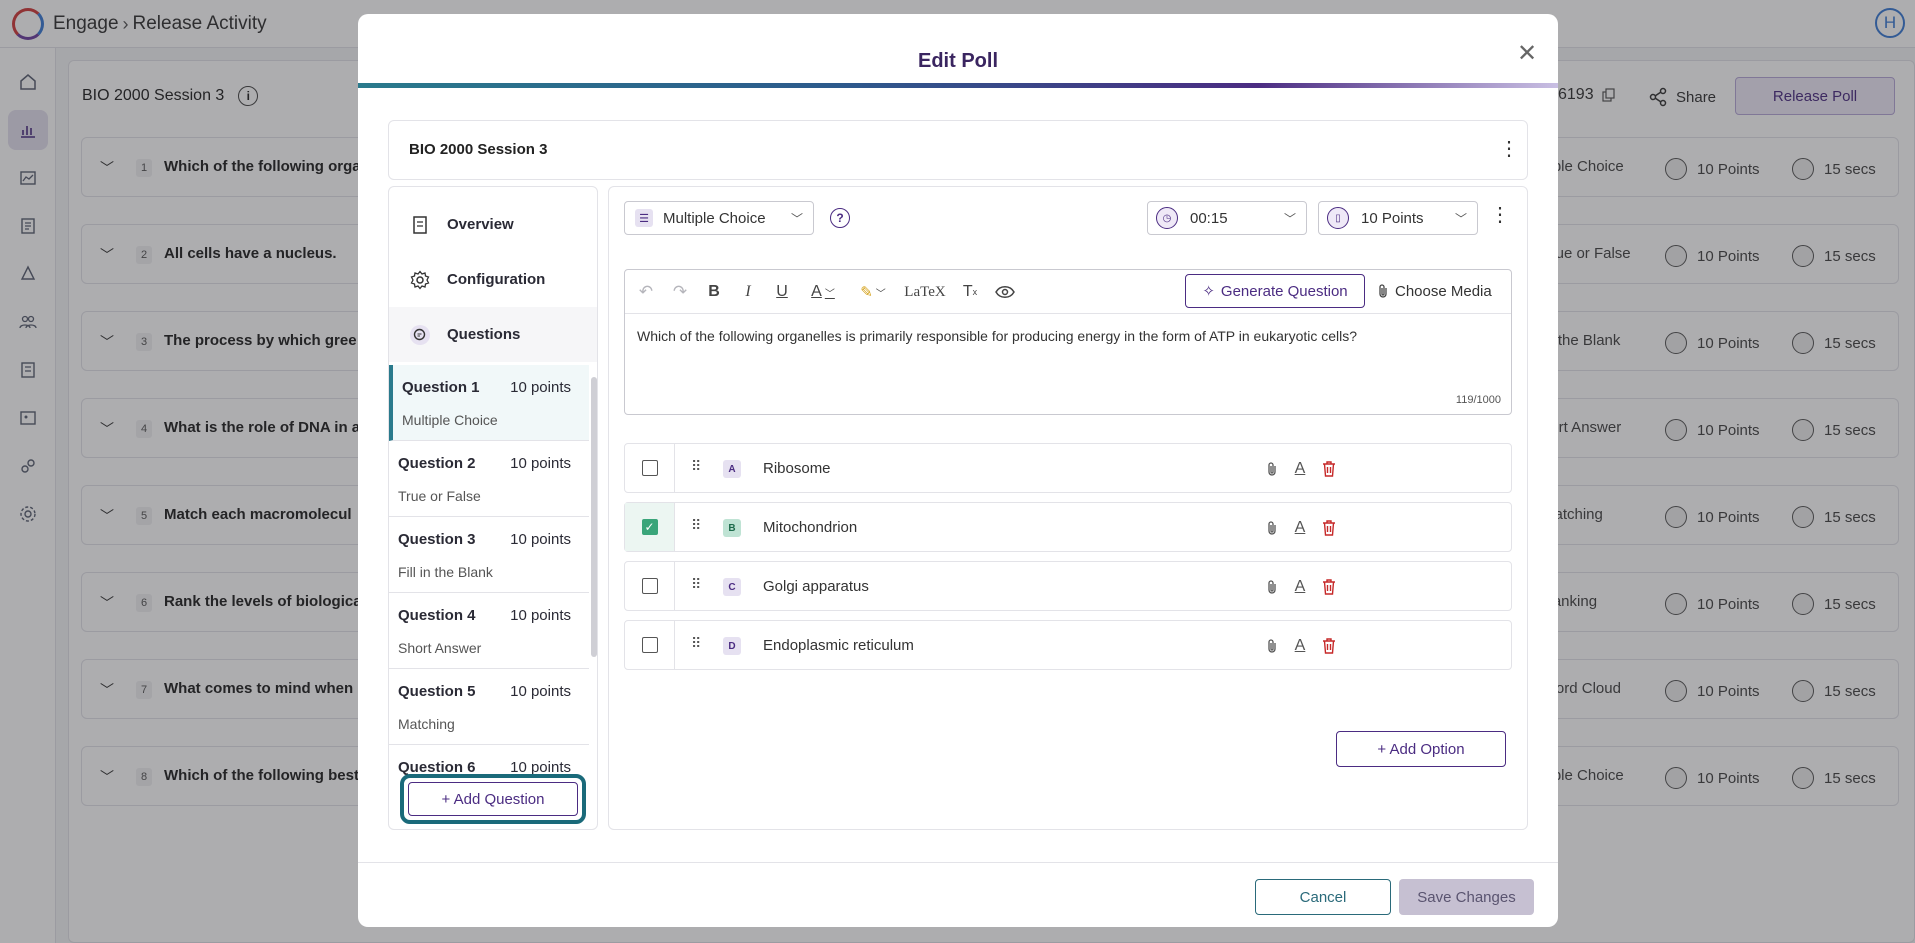 The width and height of the screenshot is (1915, 943). What do you see at coordinates (1383, 291) in the screenshot?
I see `paperclip-icon` at bounding box center [1383, 291].